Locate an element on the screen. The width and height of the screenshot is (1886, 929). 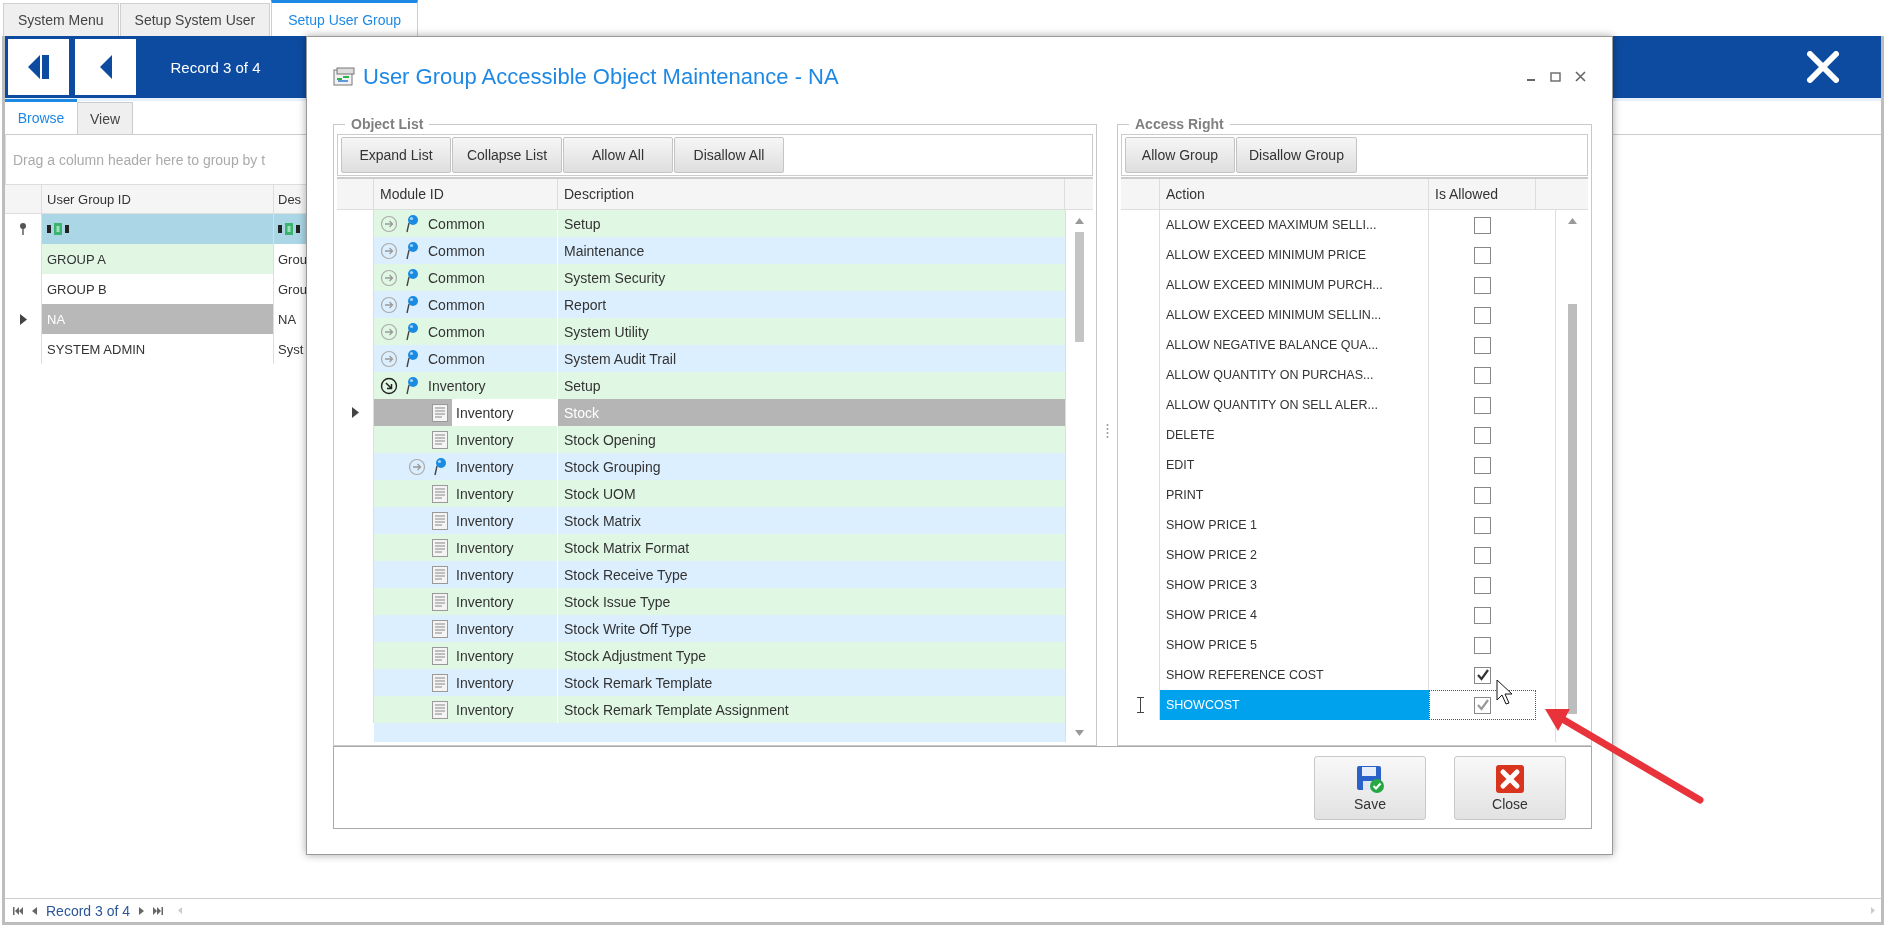
tree-row: Inventory Stock Issue Type is located at coordinates (701, 601).